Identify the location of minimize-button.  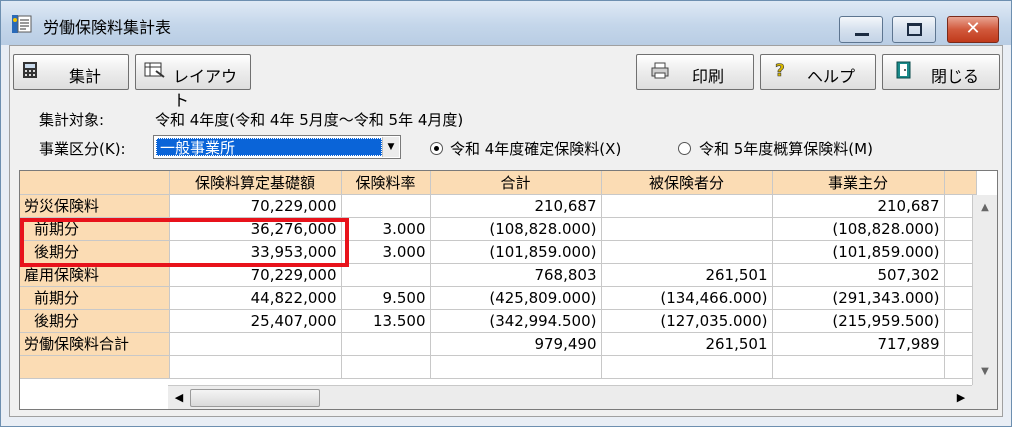
(861, 29).